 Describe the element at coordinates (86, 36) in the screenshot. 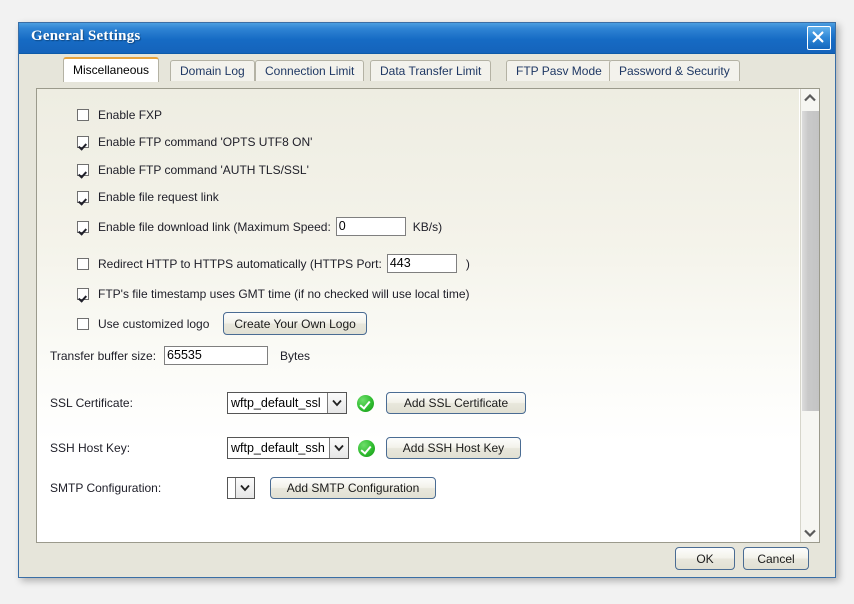

I see `dialog-title: General Settings` at that location.